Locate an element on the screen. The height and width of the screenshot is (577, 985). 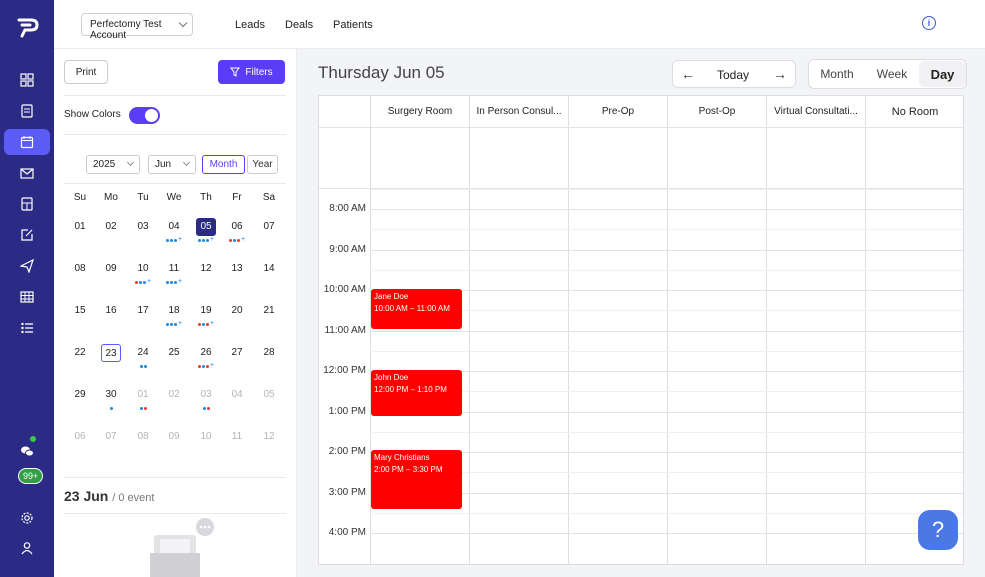
calendar-day: 20 is located at coordinates (237, 311).